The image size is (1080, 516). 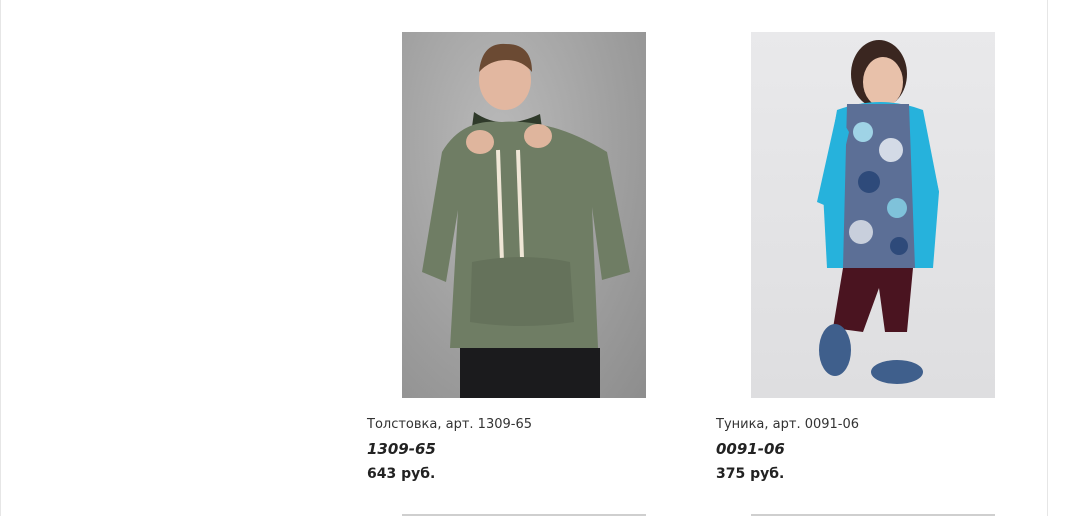 What do you see at coordinates (449, 424) in the screenshot?
I see `product-title: Толстовка, арт. 1309-65` at bounding box center [449, 424].